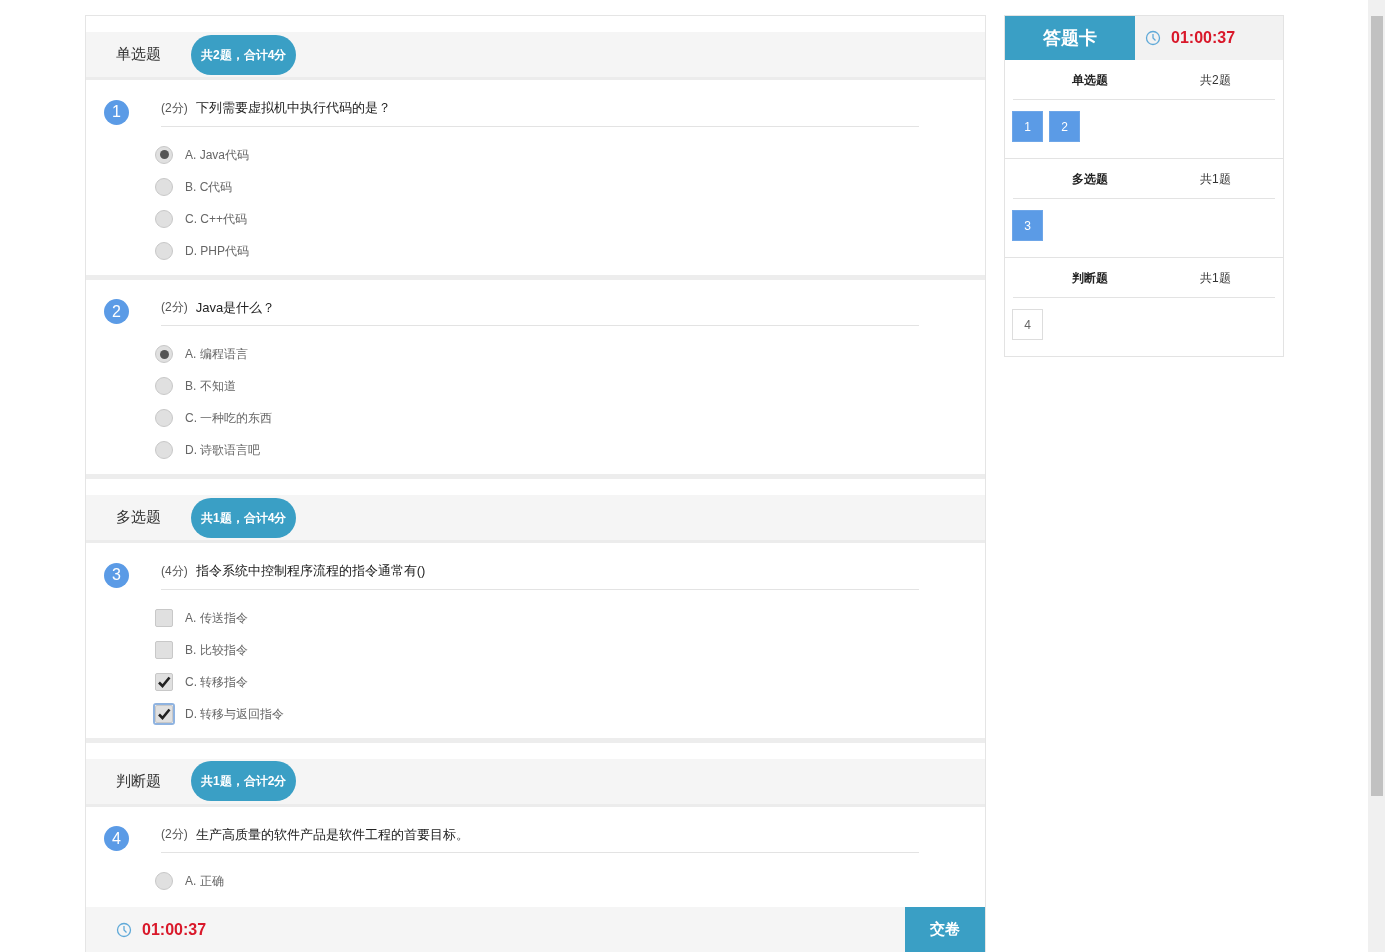 This screenshot has height=952, width=1385. Describe the element at coordinates (244, 781) in the screenshot. I see `summary-badge: 共1题，合计2分` at that location.